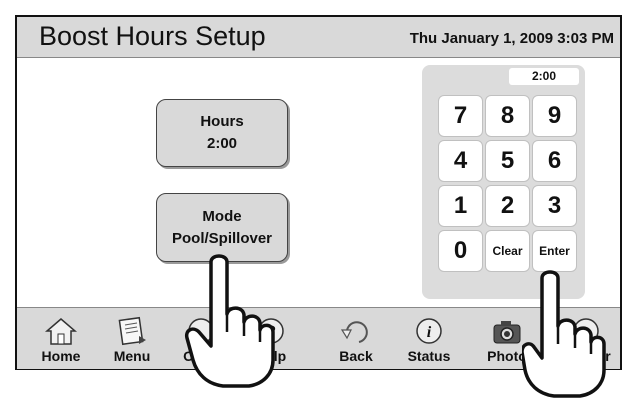 The height and width of the screenshot is (409, 635). Describe the element at coordinates (460, 116) in the screenshot. I see `key-7: 7` at that location.